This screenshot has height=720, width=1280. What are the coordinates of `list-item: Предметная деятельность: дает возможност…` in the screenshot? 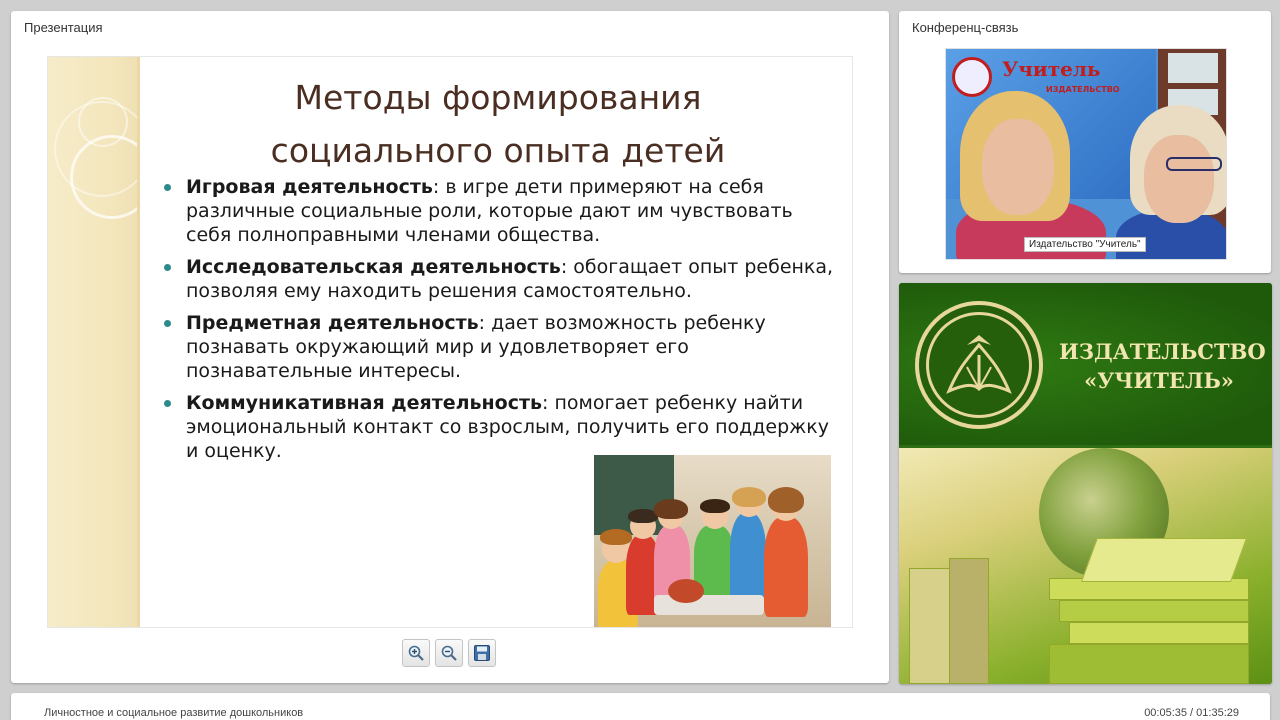 It's located at (502, 347).